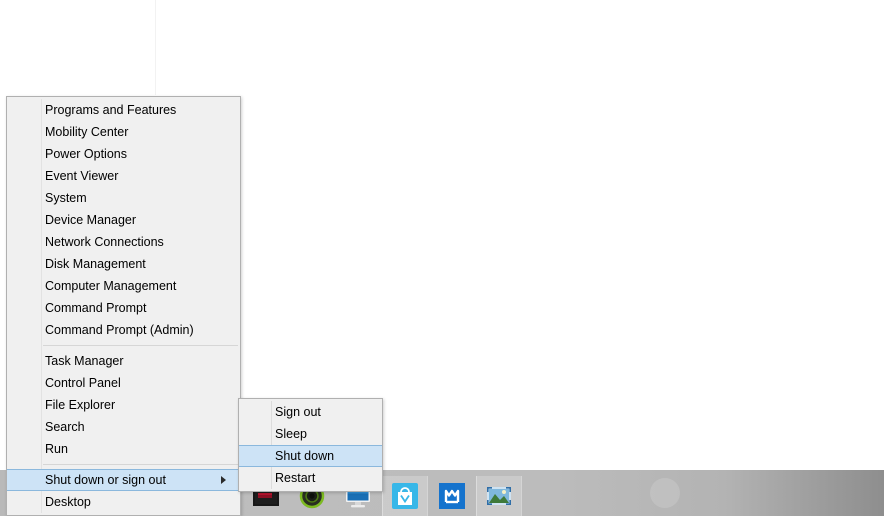 Image resolution: width=884 pixels, height=516 pixels. Describe the element at coordinates (123, 154) in the screenshot. I see `menu-item-power-options: Power Options` at that location.